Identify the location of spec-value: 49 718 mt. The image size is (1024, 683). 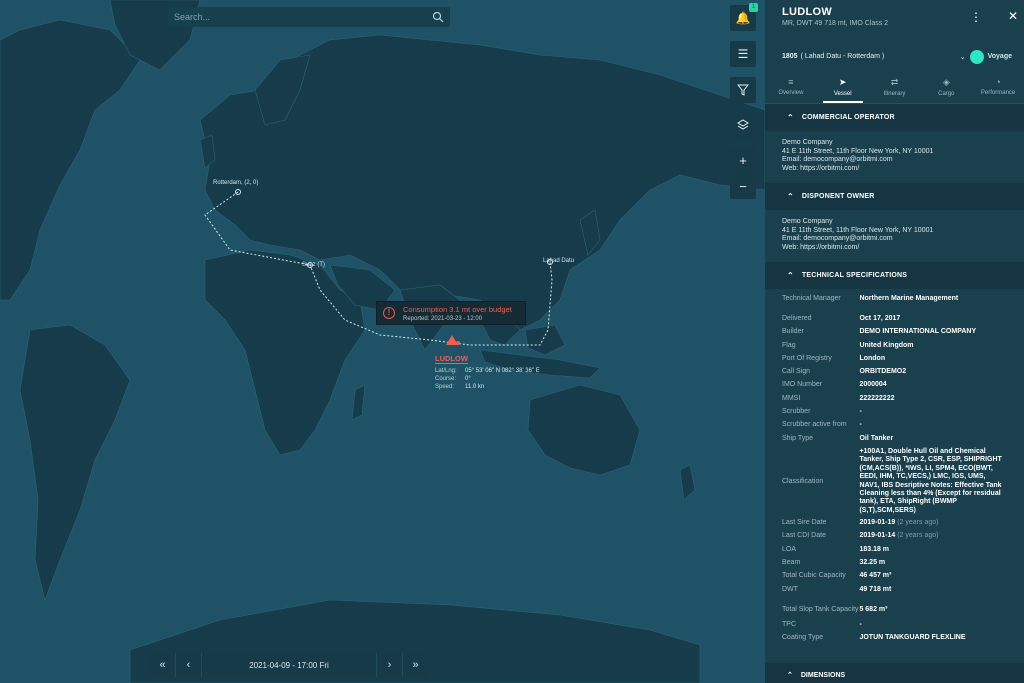
(875, 589).